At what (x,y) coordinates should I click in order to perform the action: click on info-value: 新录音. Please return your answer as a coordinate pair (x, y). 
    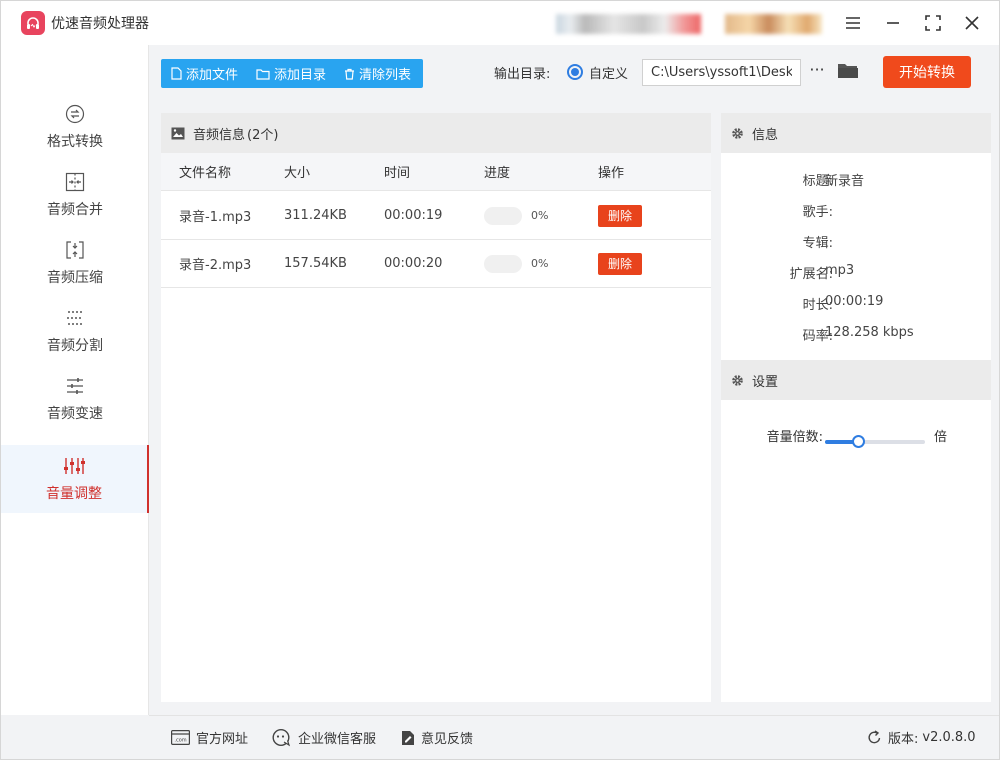
    Looking at the image, I should click on (845, 181).